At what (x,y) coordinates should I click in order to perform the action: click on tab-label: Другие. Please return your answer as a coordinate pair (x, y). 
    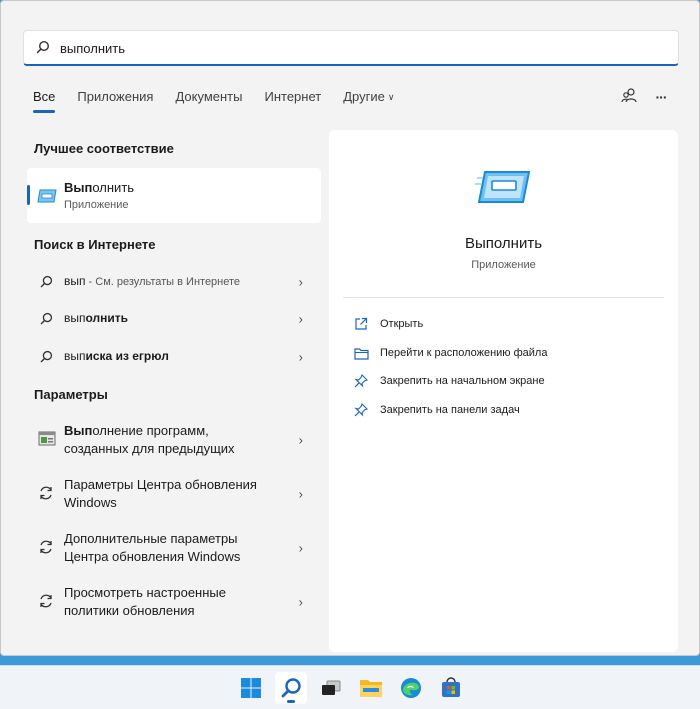
    Looking at the image, I should click on (364, 96).